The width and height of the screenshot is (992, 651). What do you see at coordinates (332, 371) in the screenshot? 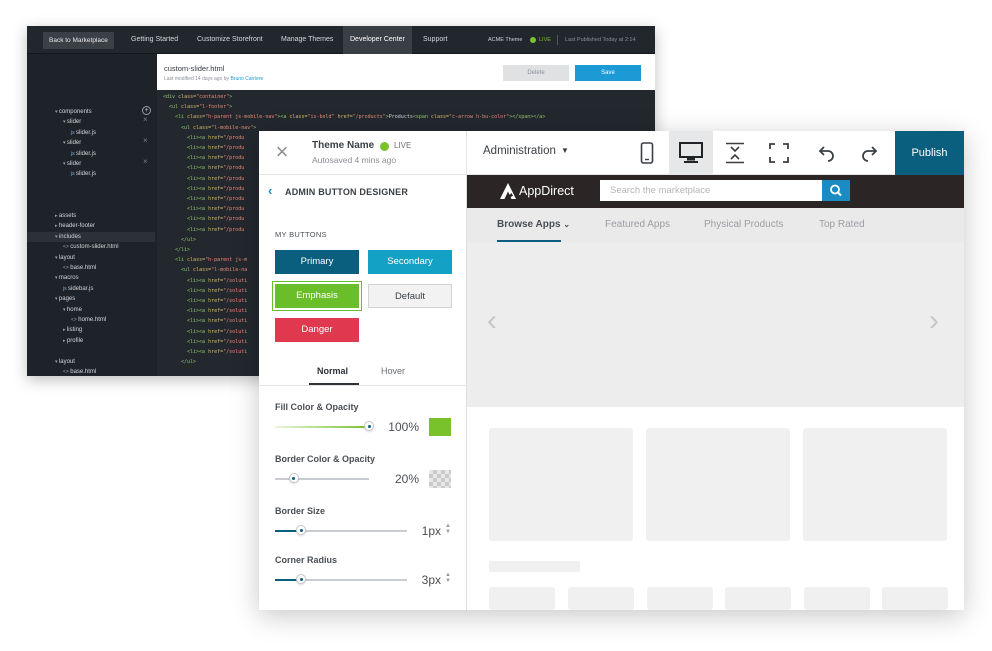
I see `tab-normal: Normal` at bounding box center [332, 371].